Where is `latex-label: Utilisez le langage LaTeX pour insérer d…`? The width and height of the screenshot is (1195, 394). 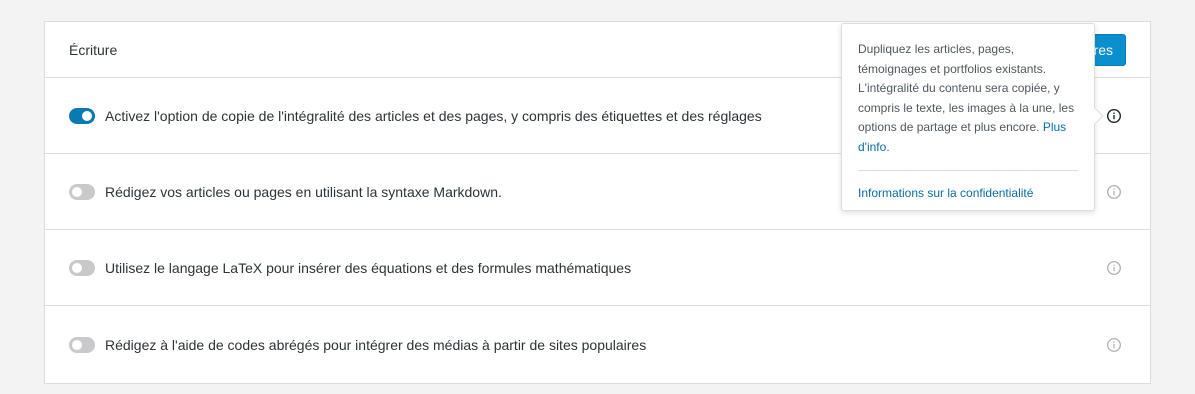
latex-label: Utilisez le langage LaTeX pour insérer d… is located at coordinates (368, 267).